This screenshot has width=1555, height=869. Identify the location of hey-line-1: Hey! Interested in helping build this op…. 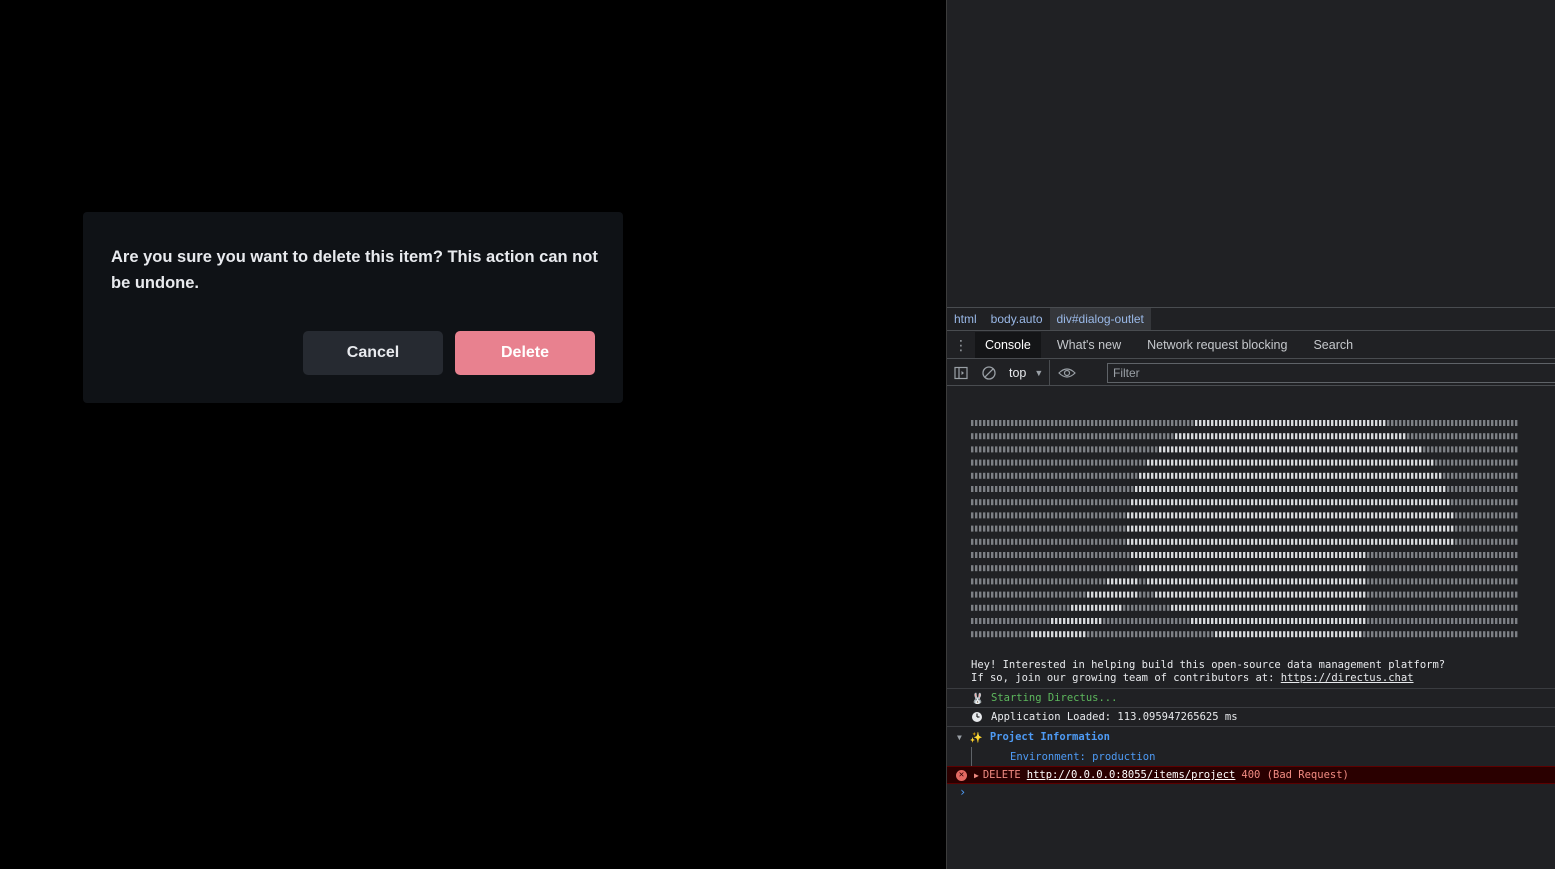
(1208, 665).